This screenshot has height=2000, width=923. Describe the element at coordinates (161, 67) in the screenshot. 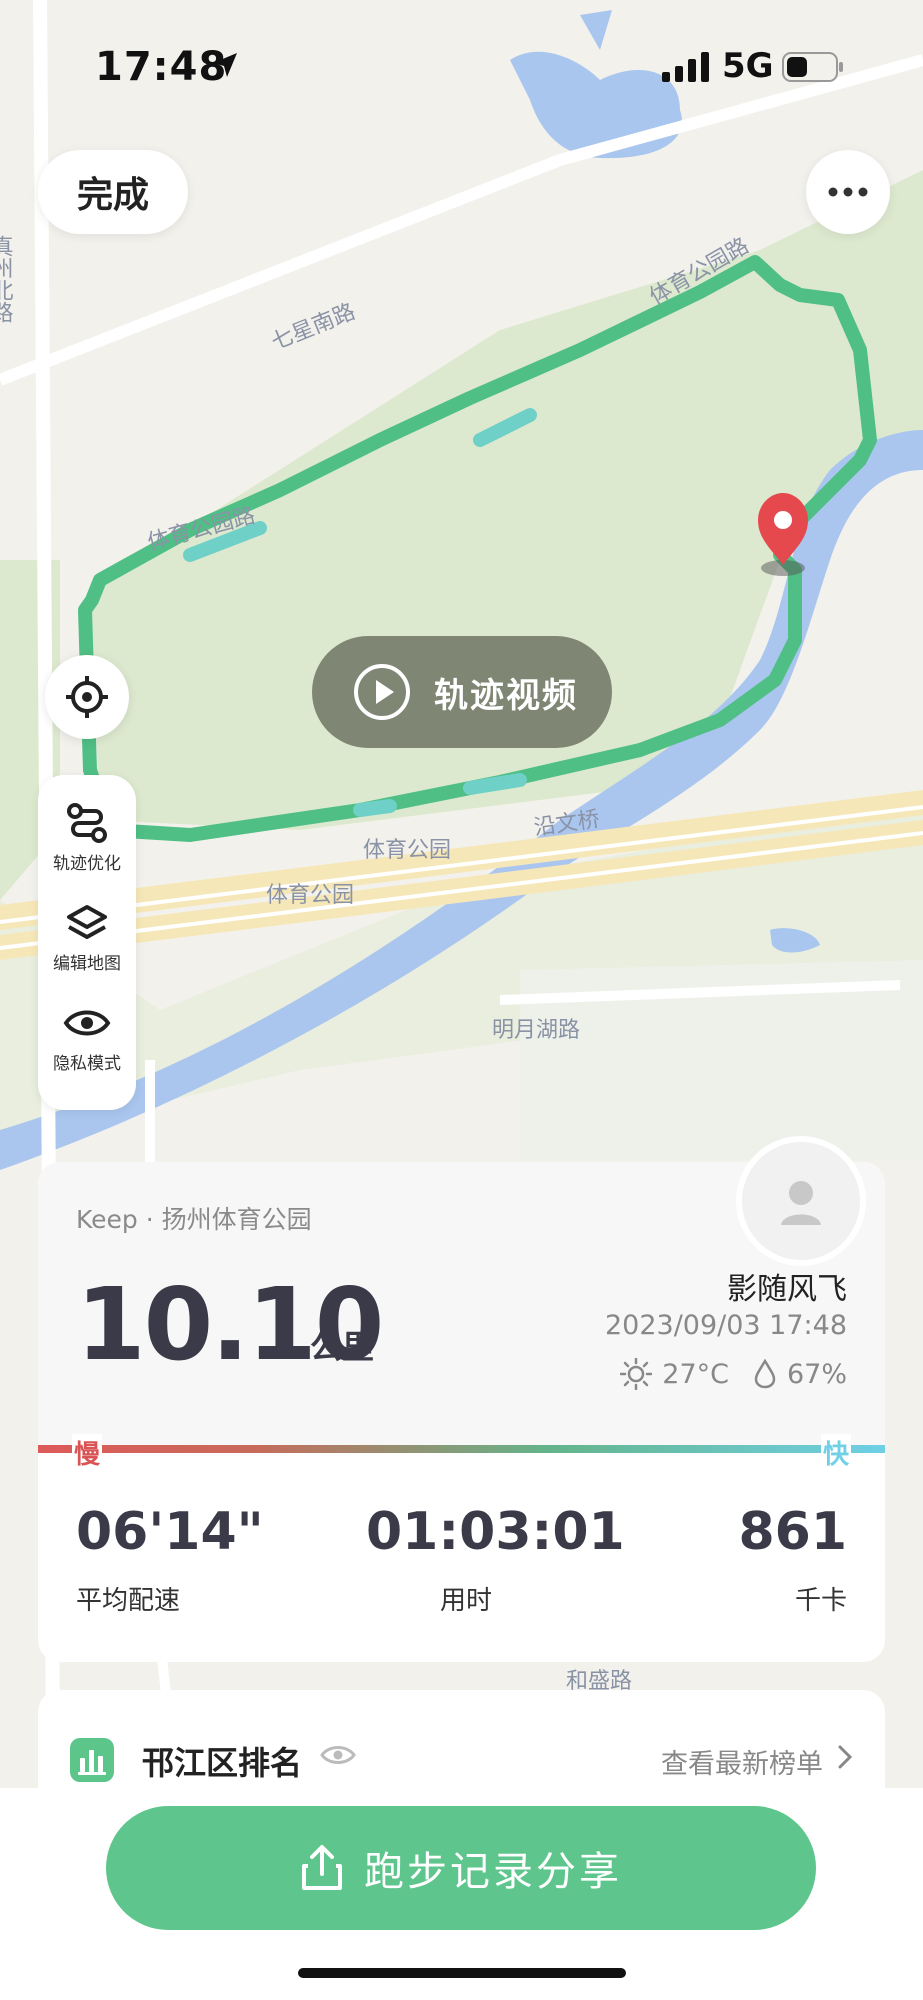

I see `status-time: 17:48` at that location.